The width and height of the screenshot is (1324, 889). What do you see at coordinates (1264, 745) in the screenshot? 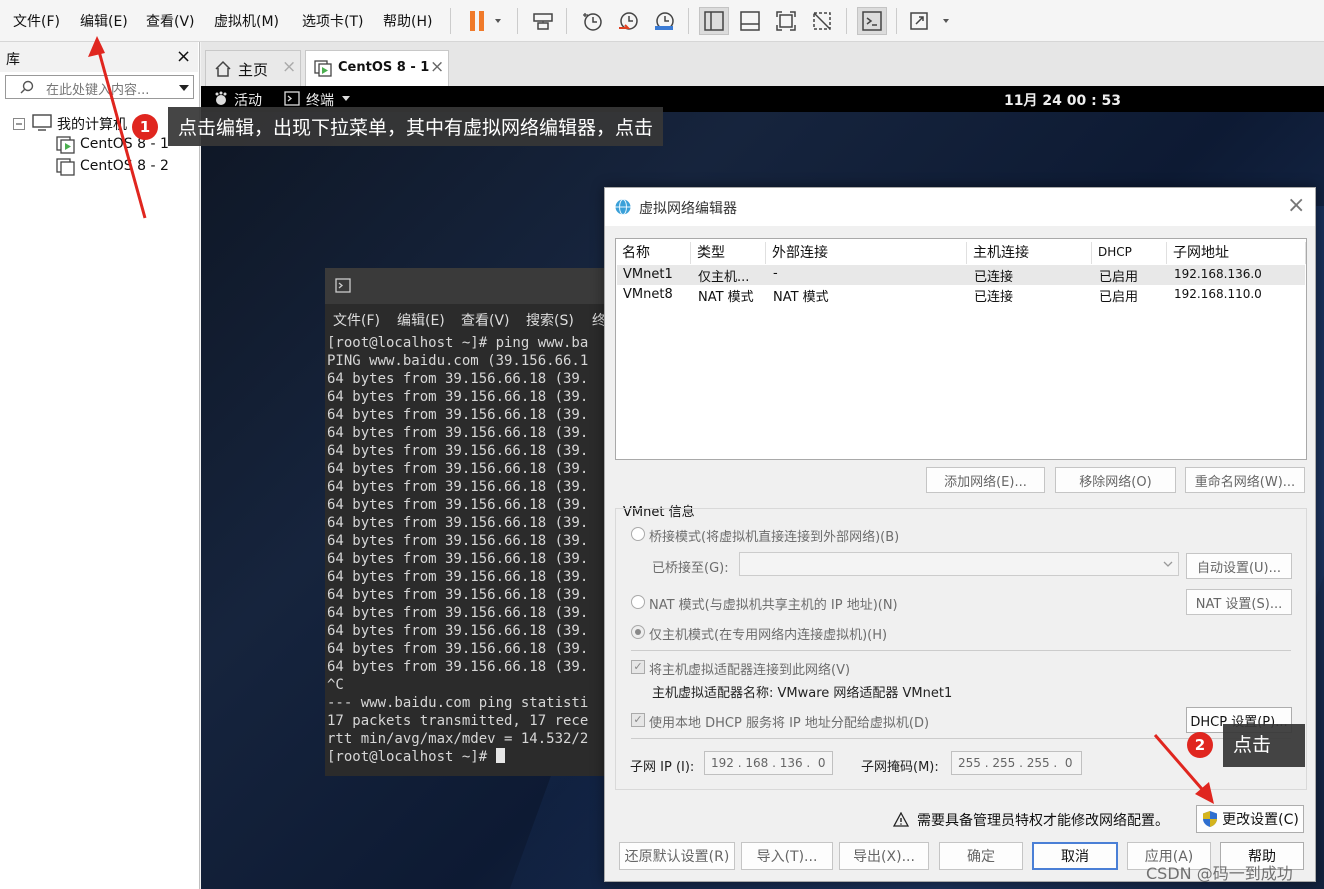
I see `annotation-note-2: 点击` at bounding box center [1264, 745].